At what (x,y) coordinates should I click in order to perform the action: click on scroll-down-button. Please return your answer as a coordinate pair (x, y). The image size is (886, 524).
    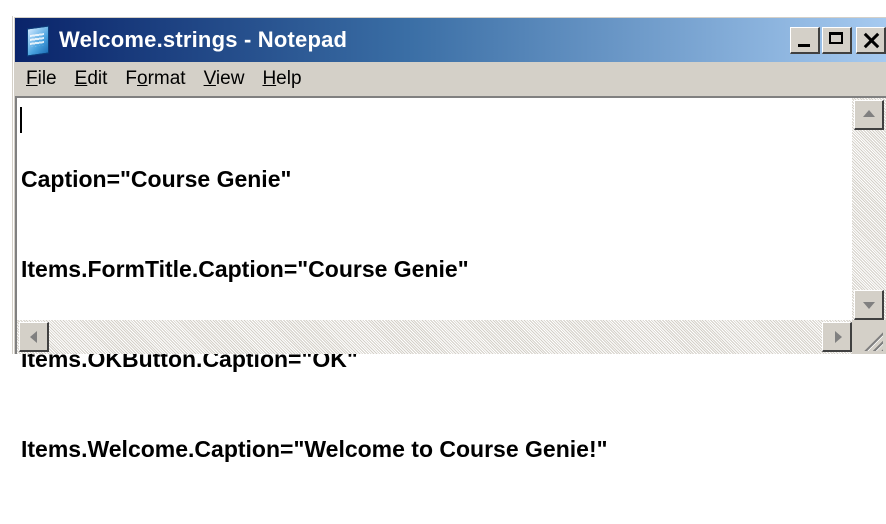
    Looking at the image, I should click on (869, 305).